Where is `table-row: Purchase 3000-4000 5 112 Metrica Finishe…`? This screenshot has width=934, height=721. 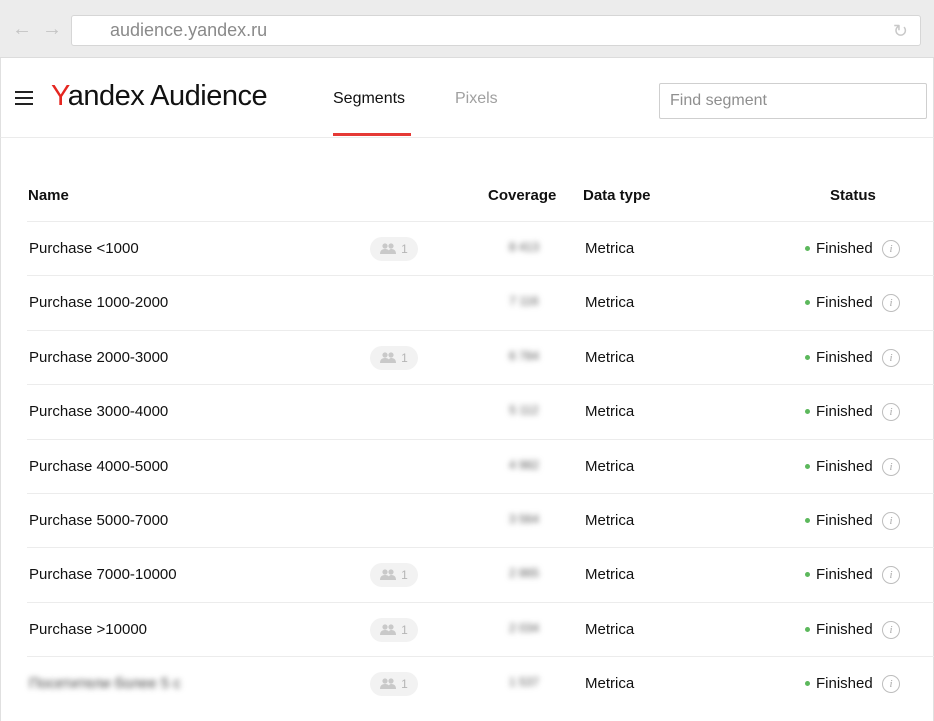
table-row: Purchase 3000-4000 5 112 Metrica Finishe… is located at coordinates (480, 411).